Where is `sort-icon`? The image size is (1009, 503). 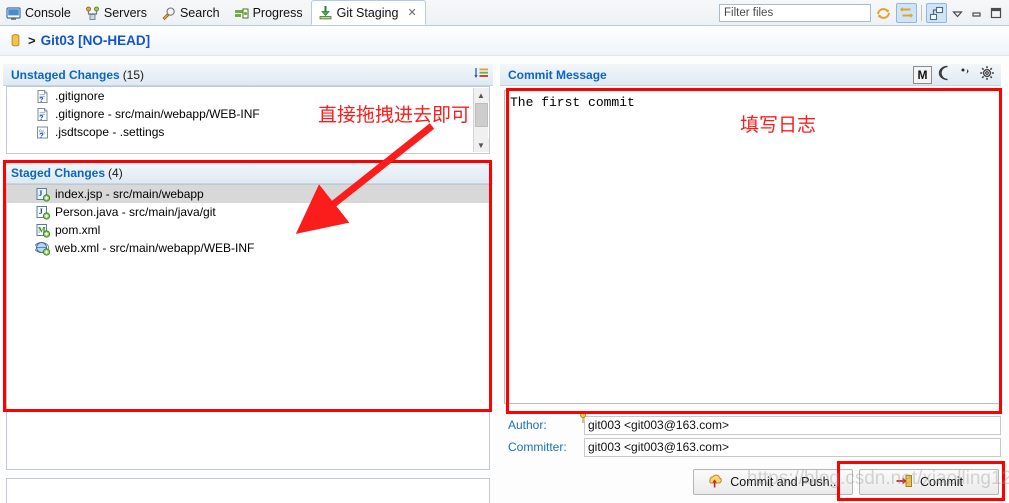
sort-icon is located at coordinates (481, 75).